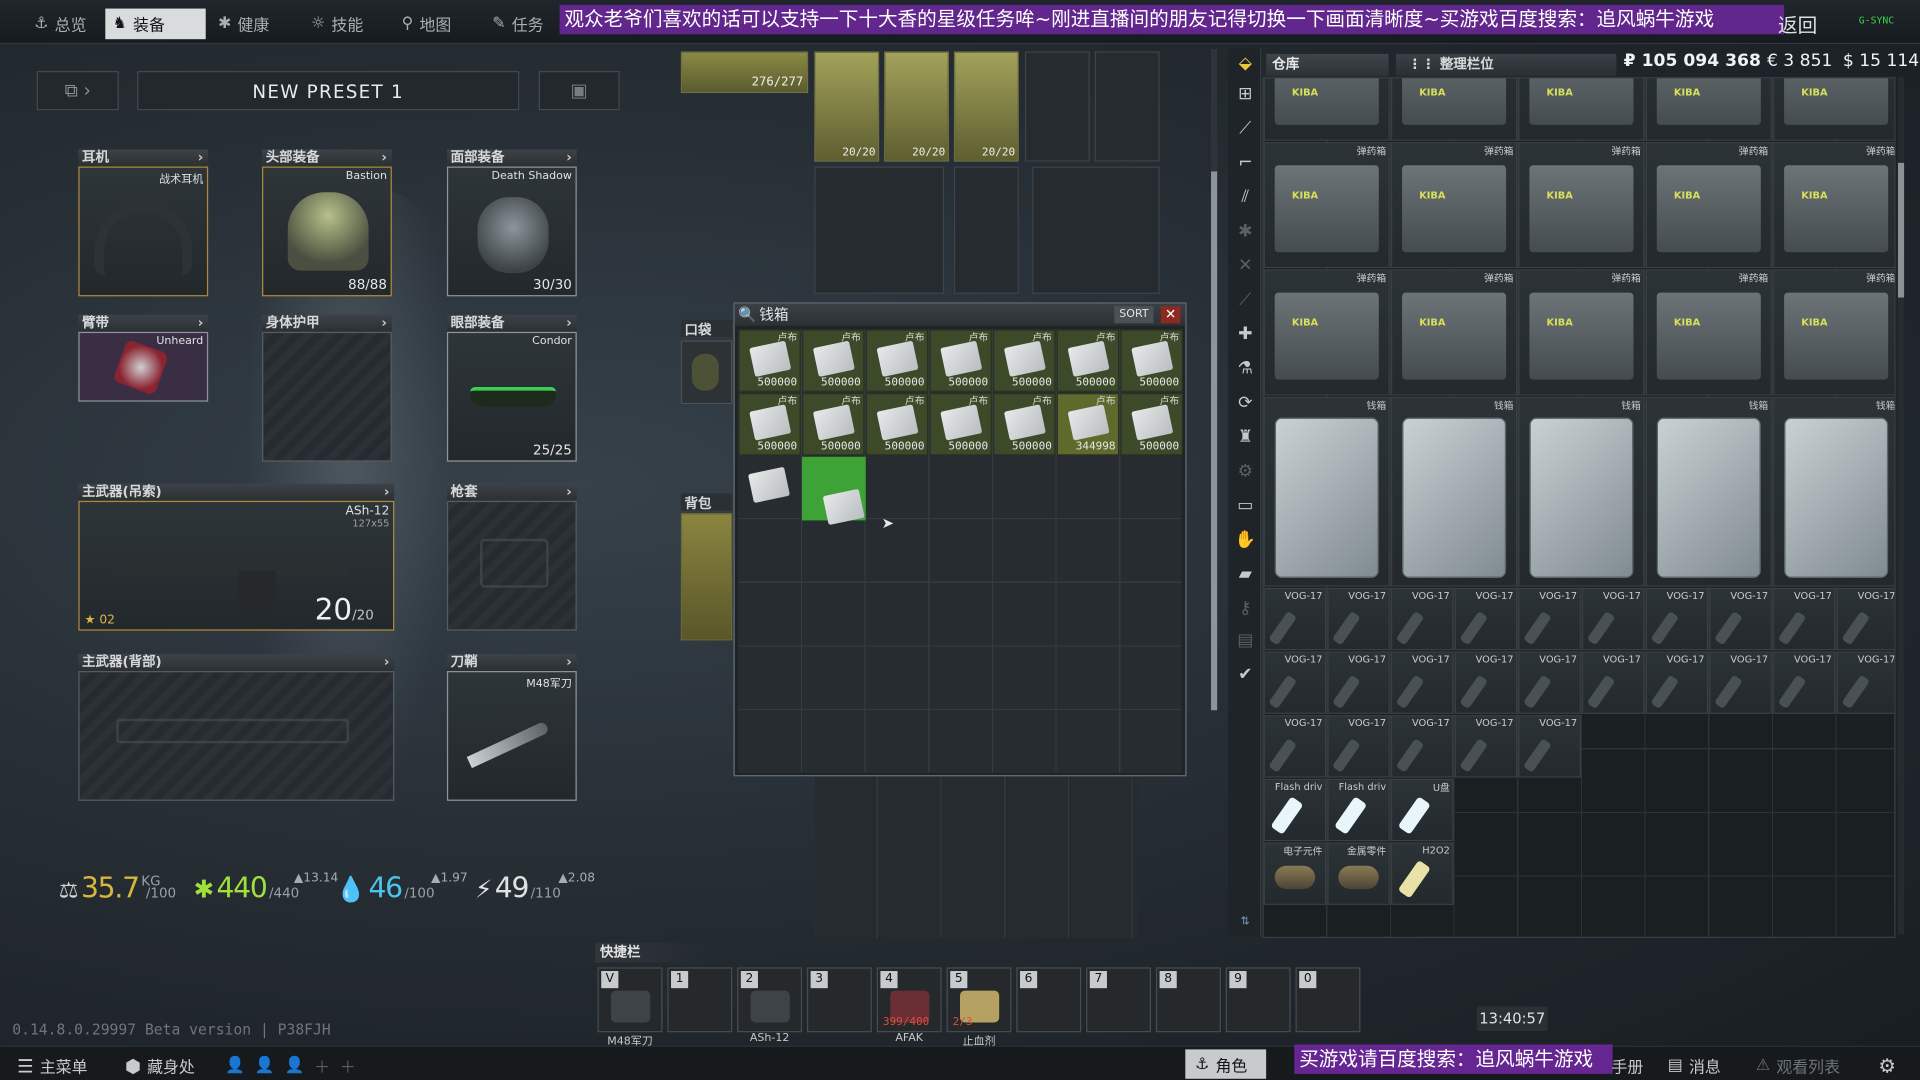 The image size is (1920, 1080). Describe the element at coordinates (1245, 922) in the screenshot. I see `filter-sort-icon: ⇅` at that location.